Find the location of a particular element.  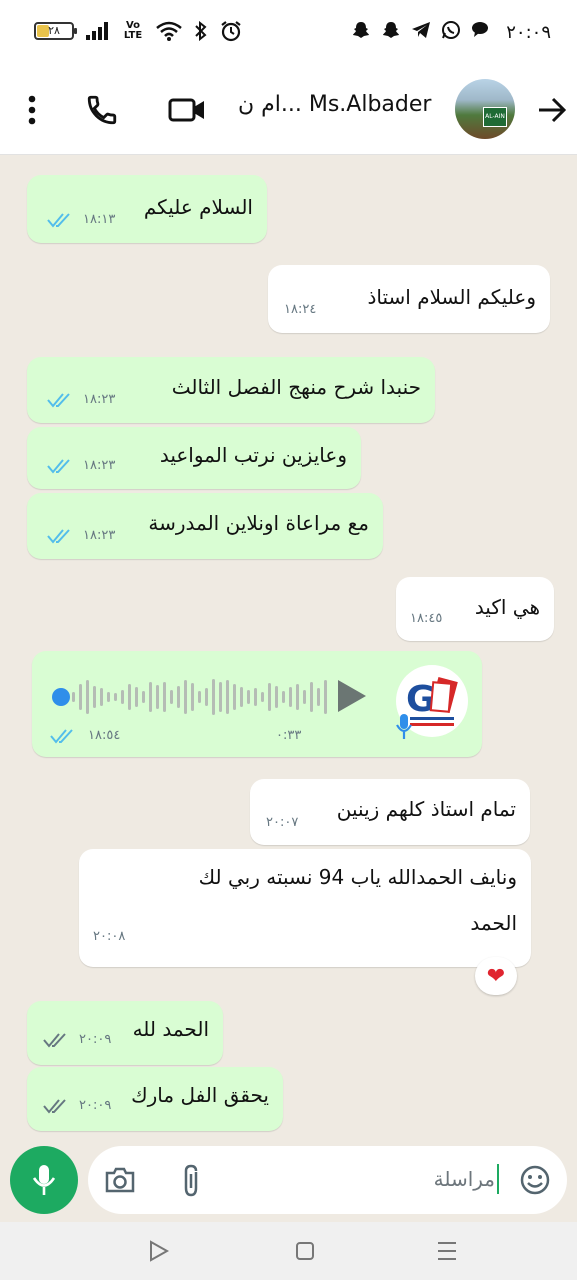

message-time: ٢٠:٠٧ is located at coordinates (282, 822).